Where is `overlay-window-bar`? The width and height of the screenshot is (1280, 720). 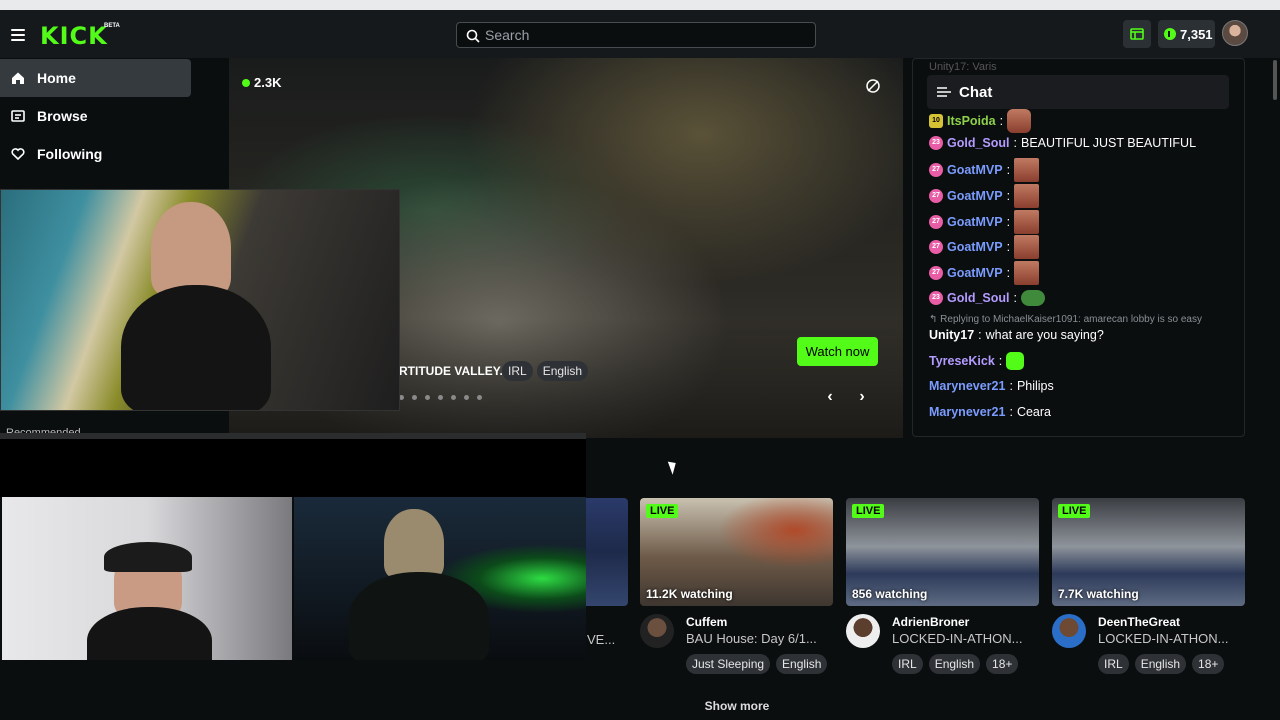
overlay-window-bar is located at coordinates (293, 436).